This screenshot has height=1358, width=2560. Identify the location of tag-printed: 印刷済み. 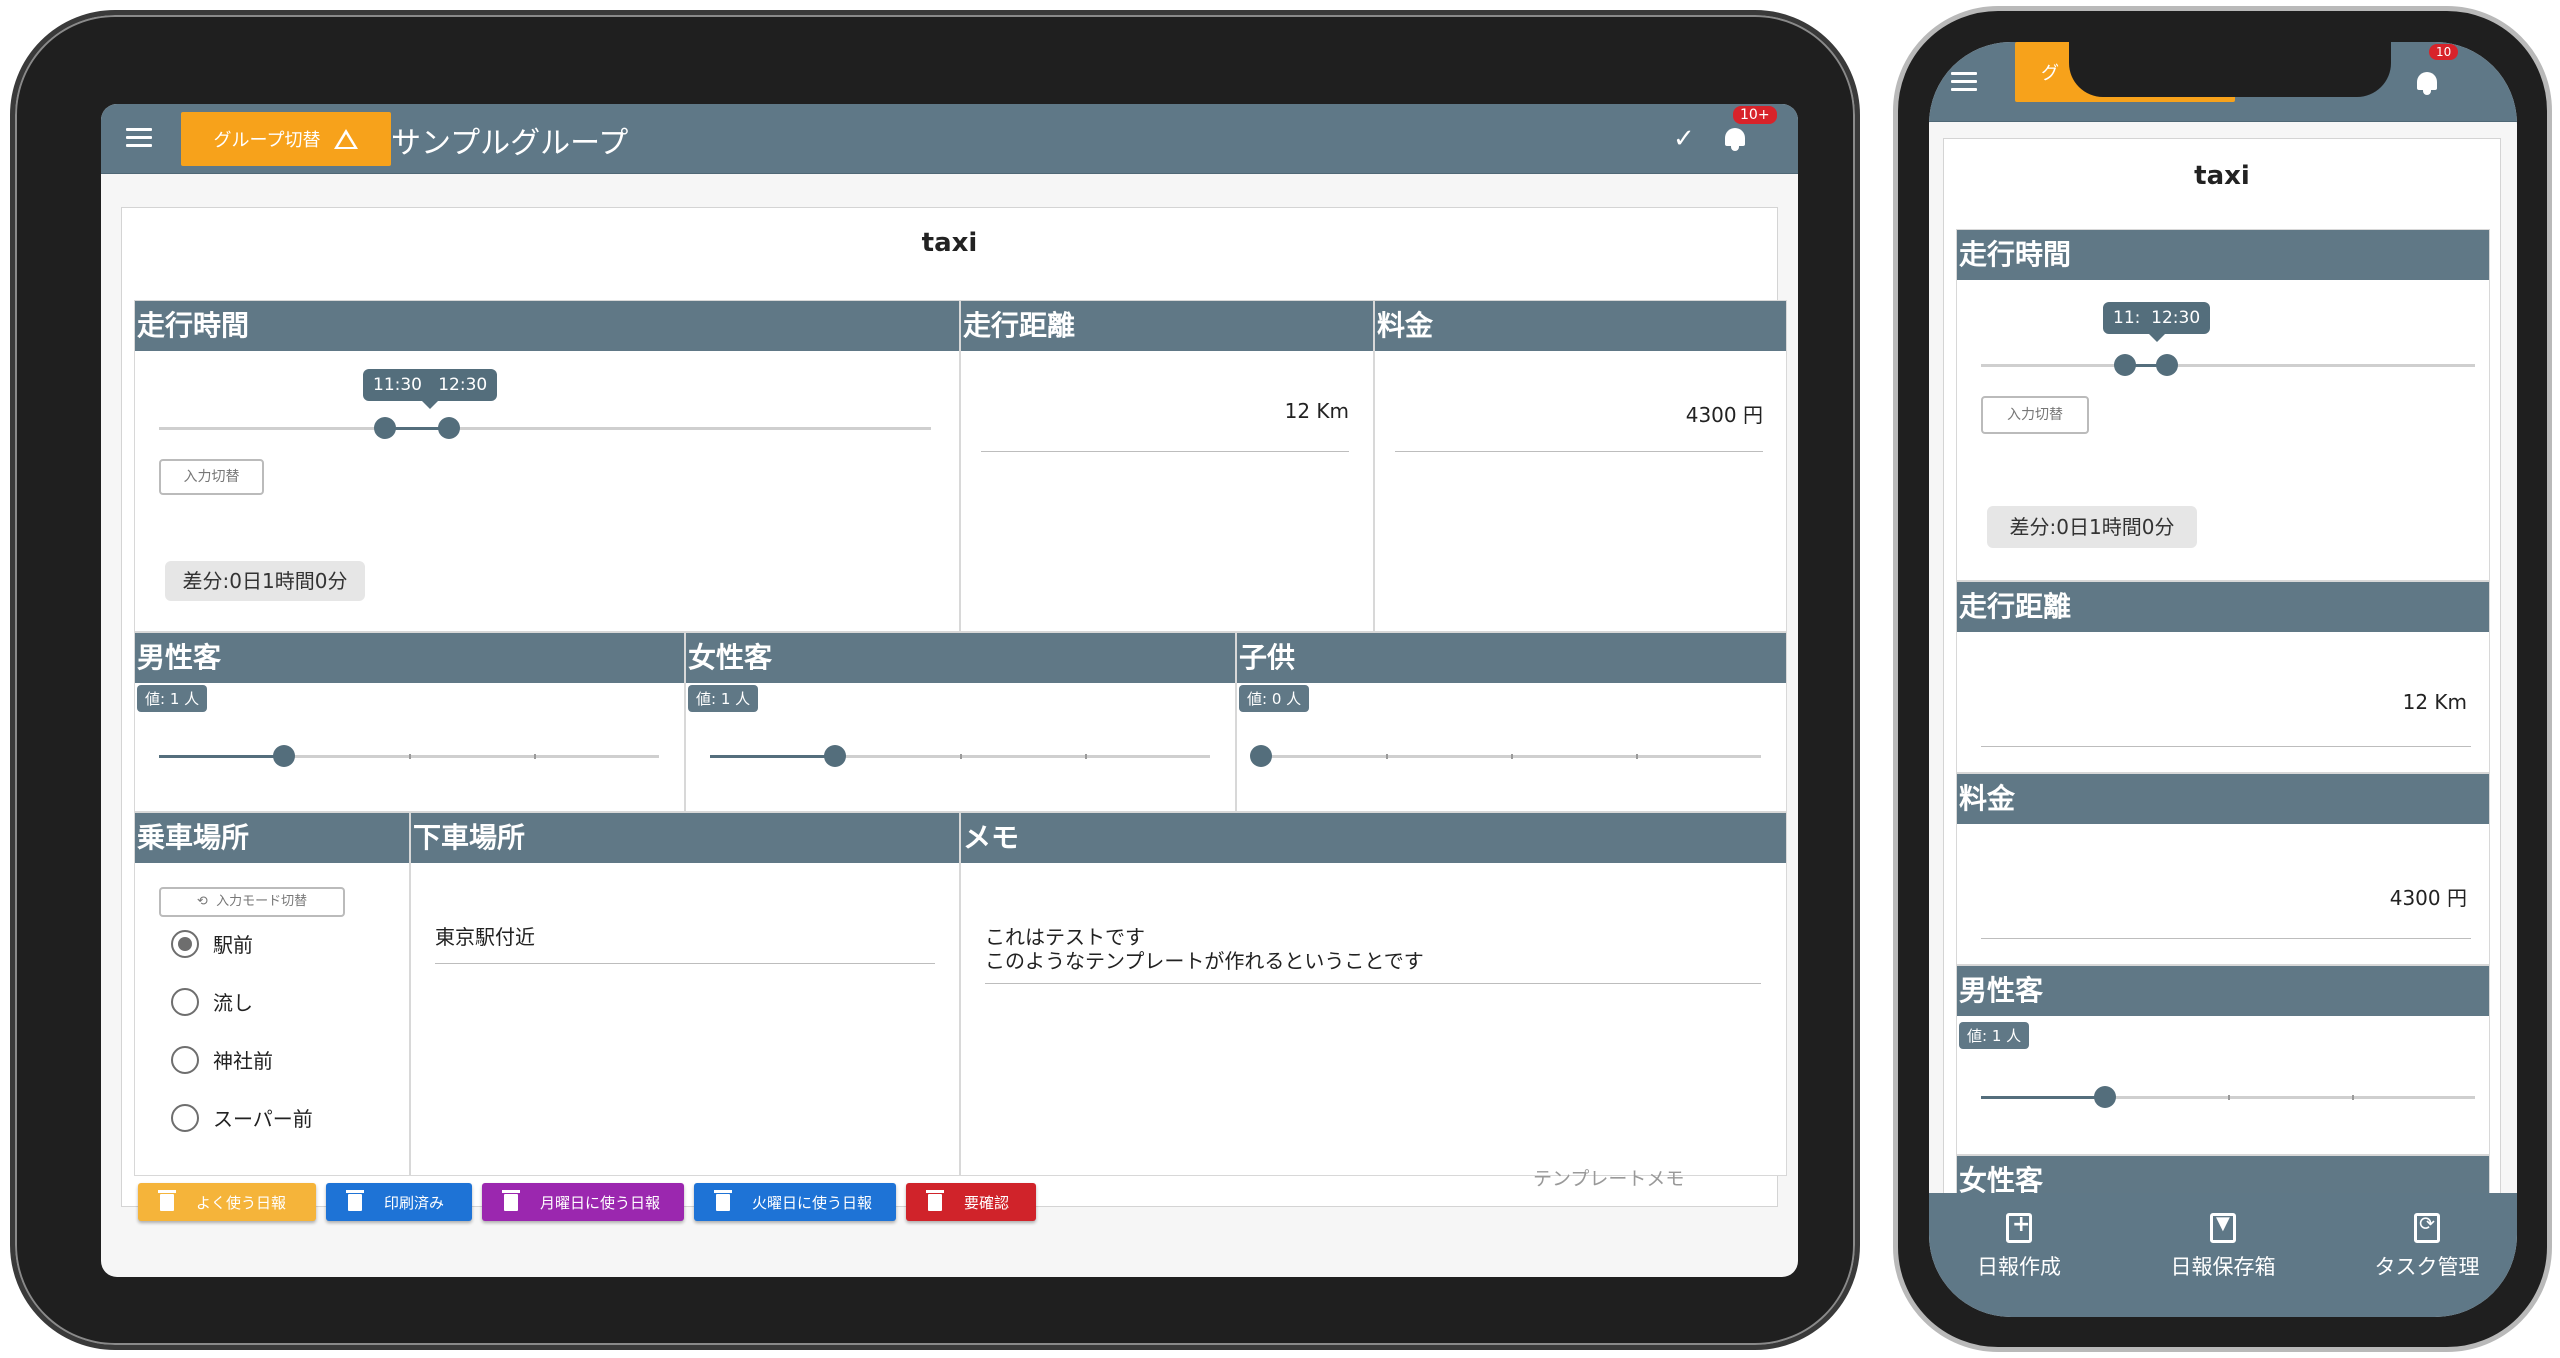
(399, 1202).